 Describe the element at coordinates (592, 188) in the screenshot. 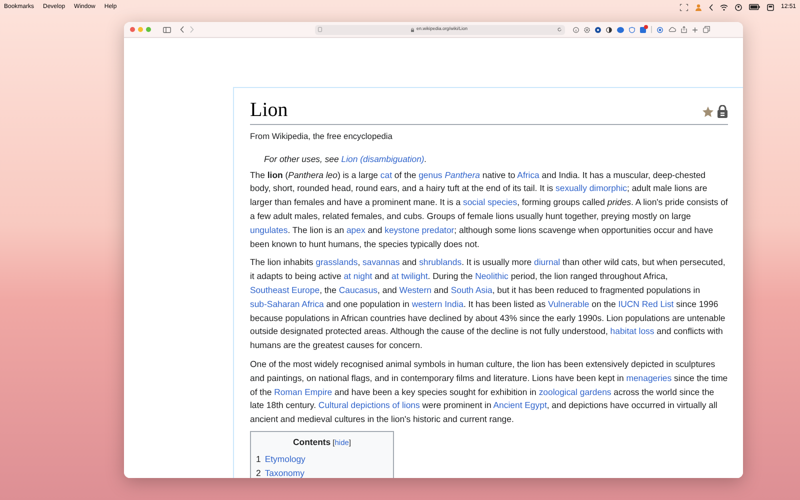

I see `link: sexually dimorphic` at that location.